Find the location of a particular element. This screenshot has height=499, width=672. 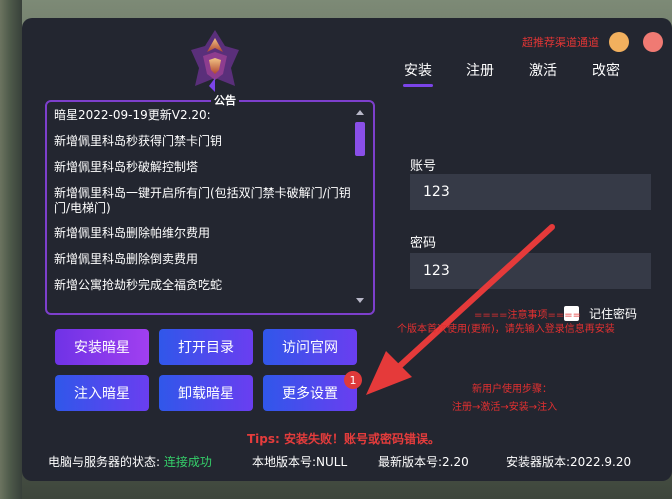

uninstall-button: 卸载暗星 is located at coordinates (206, 393).